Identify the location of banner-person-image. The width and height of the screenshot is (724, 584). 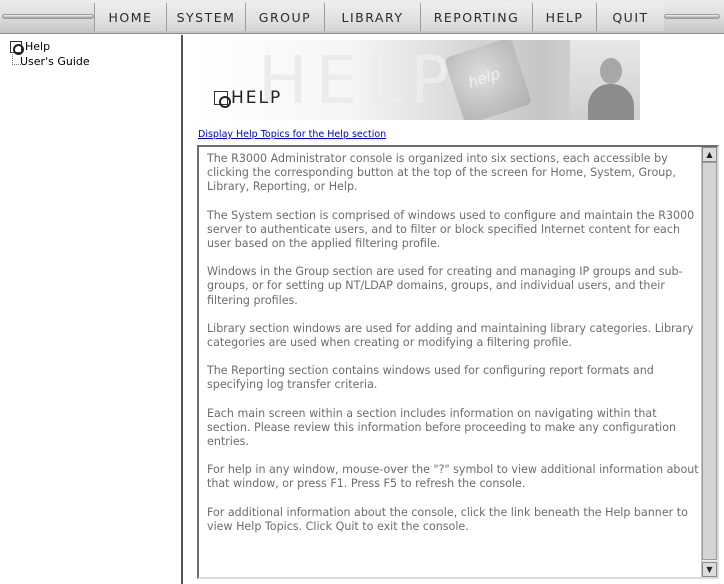
(605, 80).